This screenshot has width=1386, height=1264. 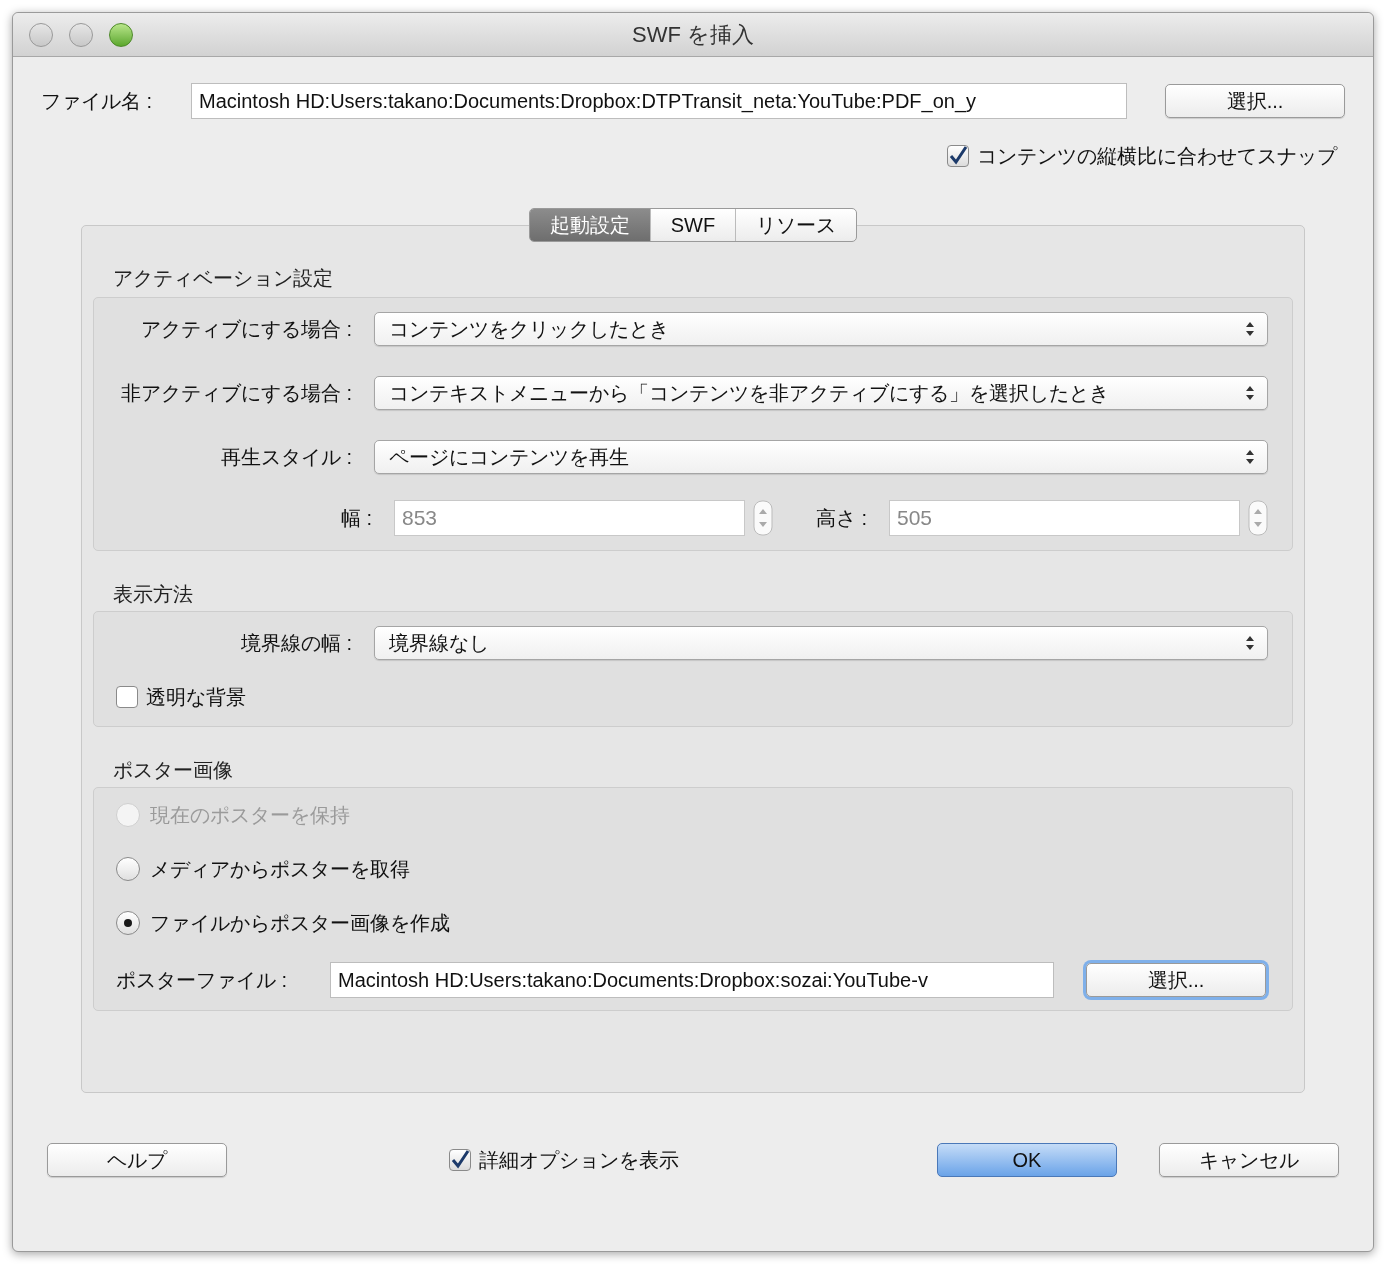 I want to click on field-label: アクティブにする場合 :, so click(x=246, y=329).